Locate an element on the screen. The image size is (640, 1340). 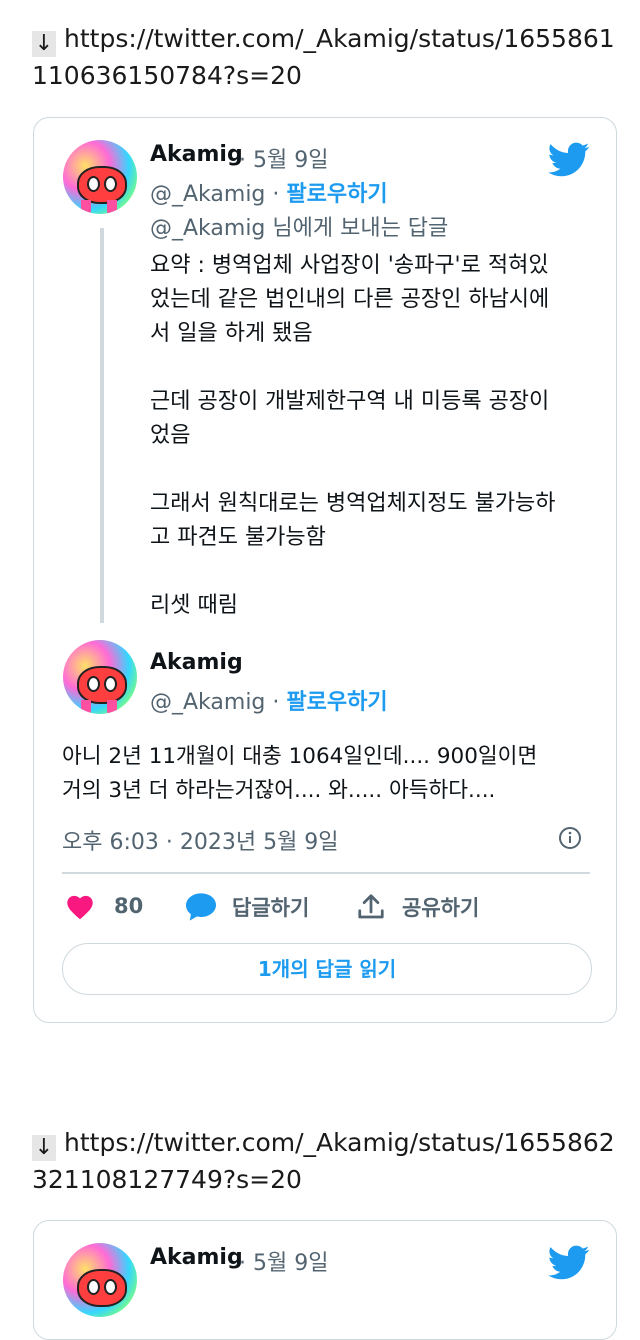
divider is located at coordinates (326, 873).